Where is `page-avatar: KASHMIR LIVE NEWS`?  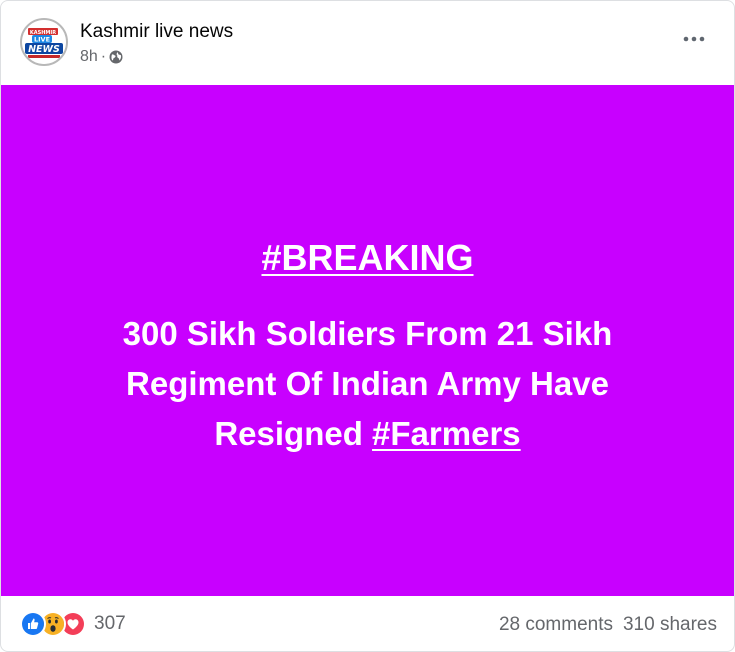 page-avatar: KASHMIR LIVE NEWS is located at coordinates (44, 42).